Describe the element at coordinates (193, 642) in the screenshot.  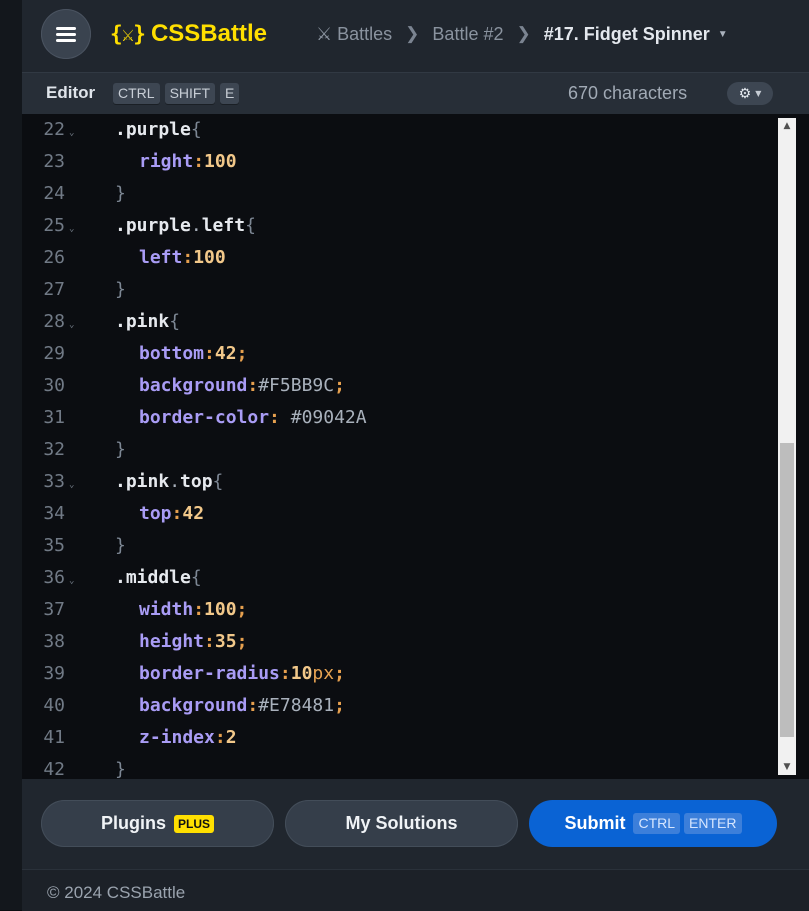
I see `code-text: height:35;` at that location.